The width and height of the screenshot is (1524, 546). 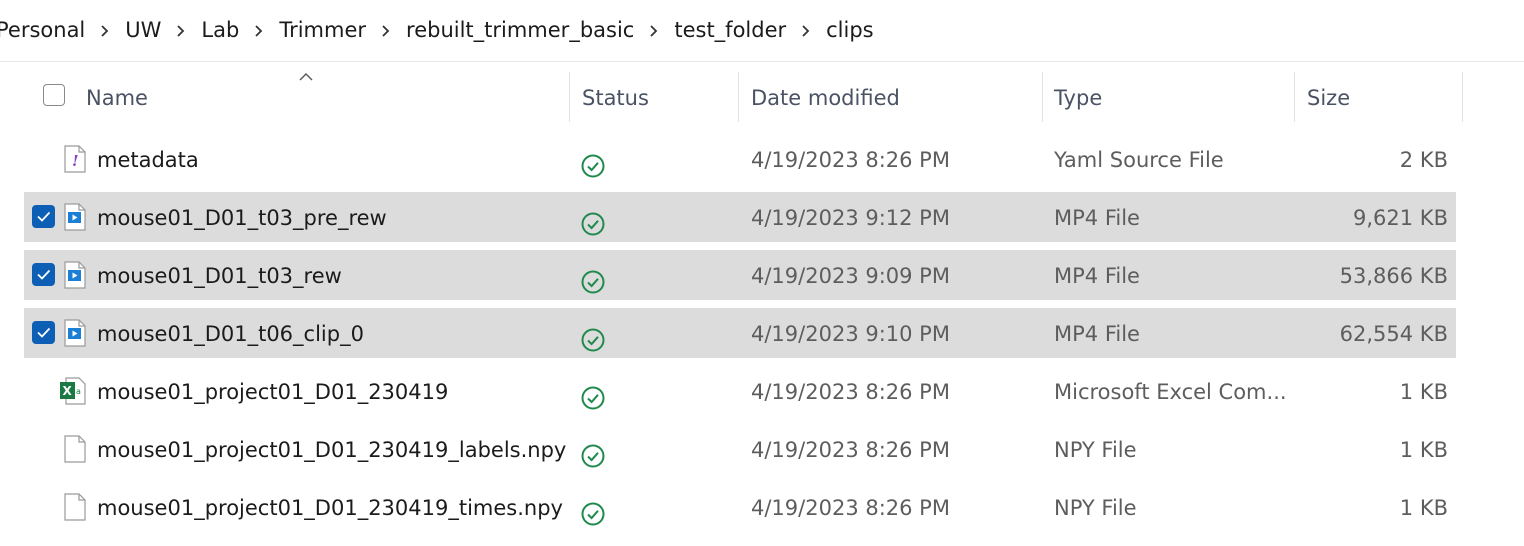 I want to click on file-date-modified: 4/19/2023 9:10 PM, so click(x=850, y=334).